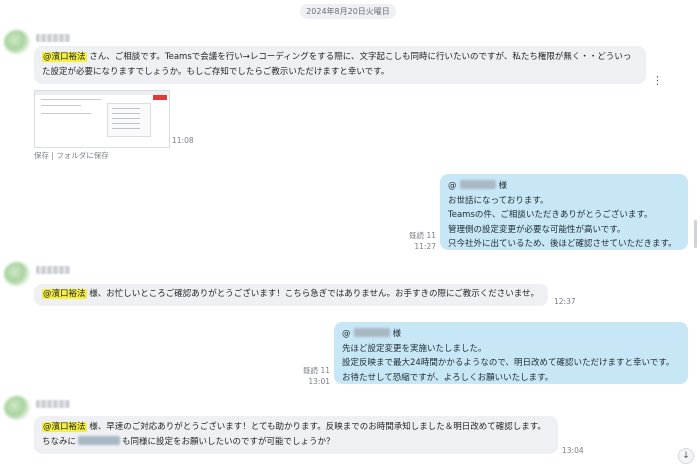  What do you see at coordinates (695, 234) in the screenshot?
I see `scrollbar-thumb` at bounding box center [695, 234].